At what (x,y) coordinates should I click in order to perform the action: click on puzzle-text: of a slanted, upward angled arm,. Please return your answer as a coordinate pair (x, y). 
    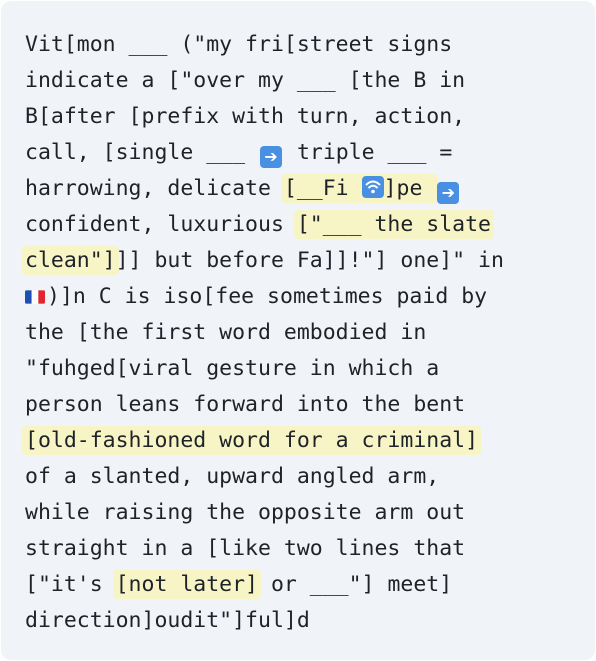
    Looking at the image, I should click on (232, 476).